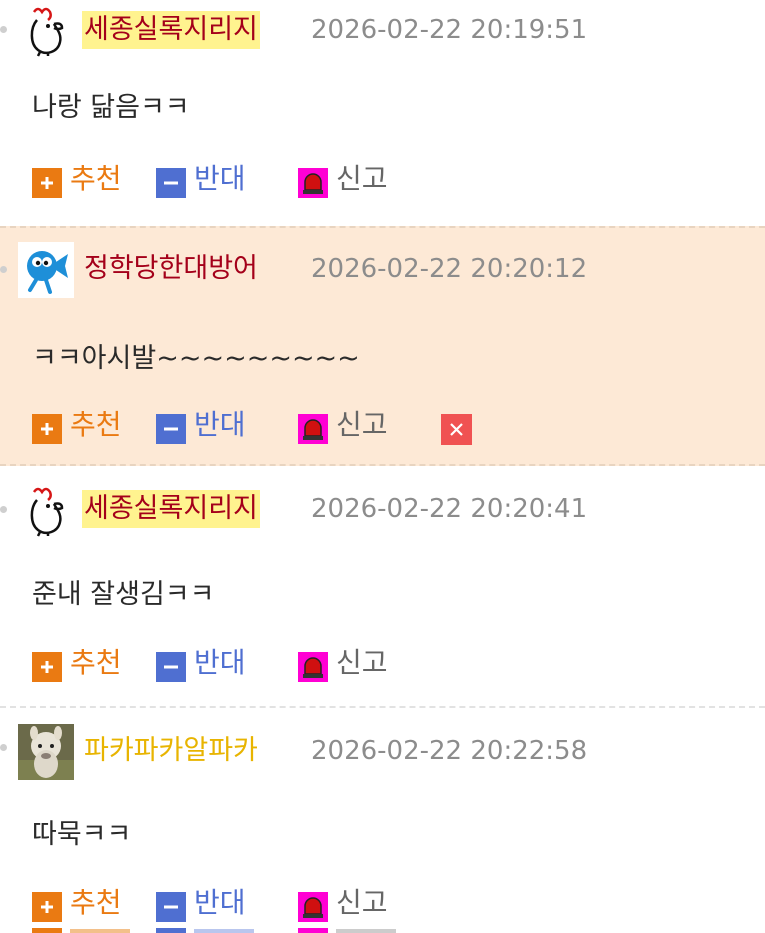  What do you see at coordinates (456, 429) in the screenshot?
I see `delete-icon` at bounding box center [456, 429].